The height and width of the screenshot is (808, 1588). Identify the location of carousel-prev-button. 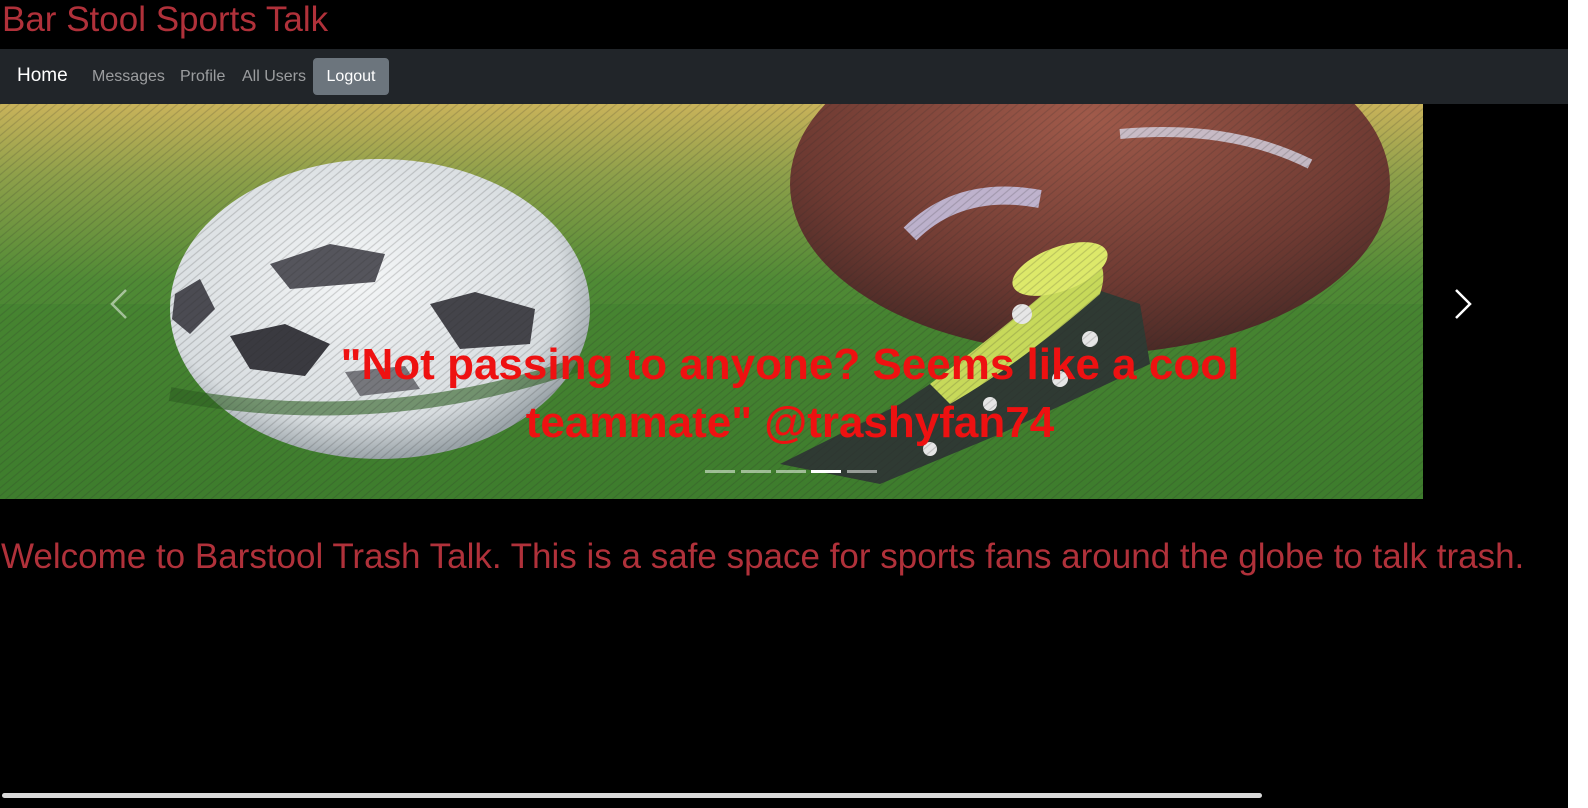
(120, 304).